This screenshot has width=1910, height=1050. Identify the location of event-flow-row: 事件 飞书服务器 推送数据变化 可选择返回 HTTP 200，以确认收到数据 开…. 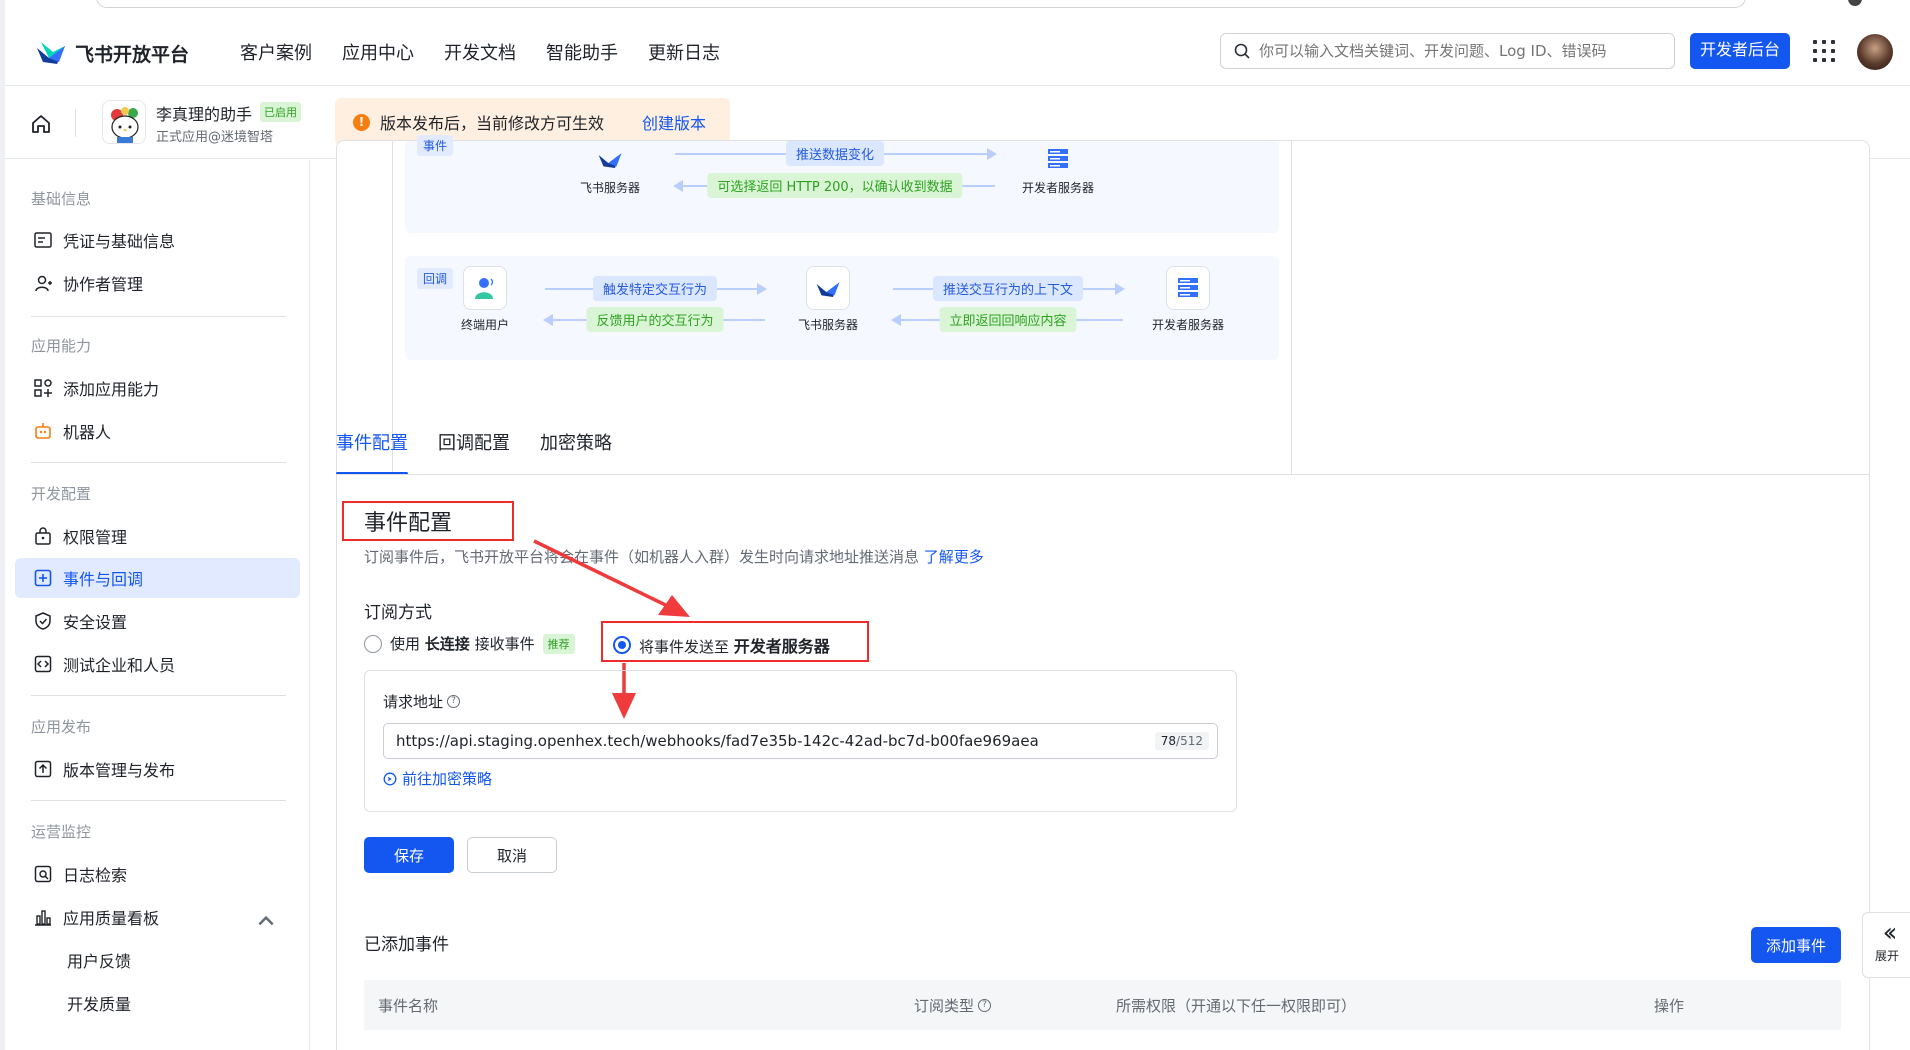
(842, 184).